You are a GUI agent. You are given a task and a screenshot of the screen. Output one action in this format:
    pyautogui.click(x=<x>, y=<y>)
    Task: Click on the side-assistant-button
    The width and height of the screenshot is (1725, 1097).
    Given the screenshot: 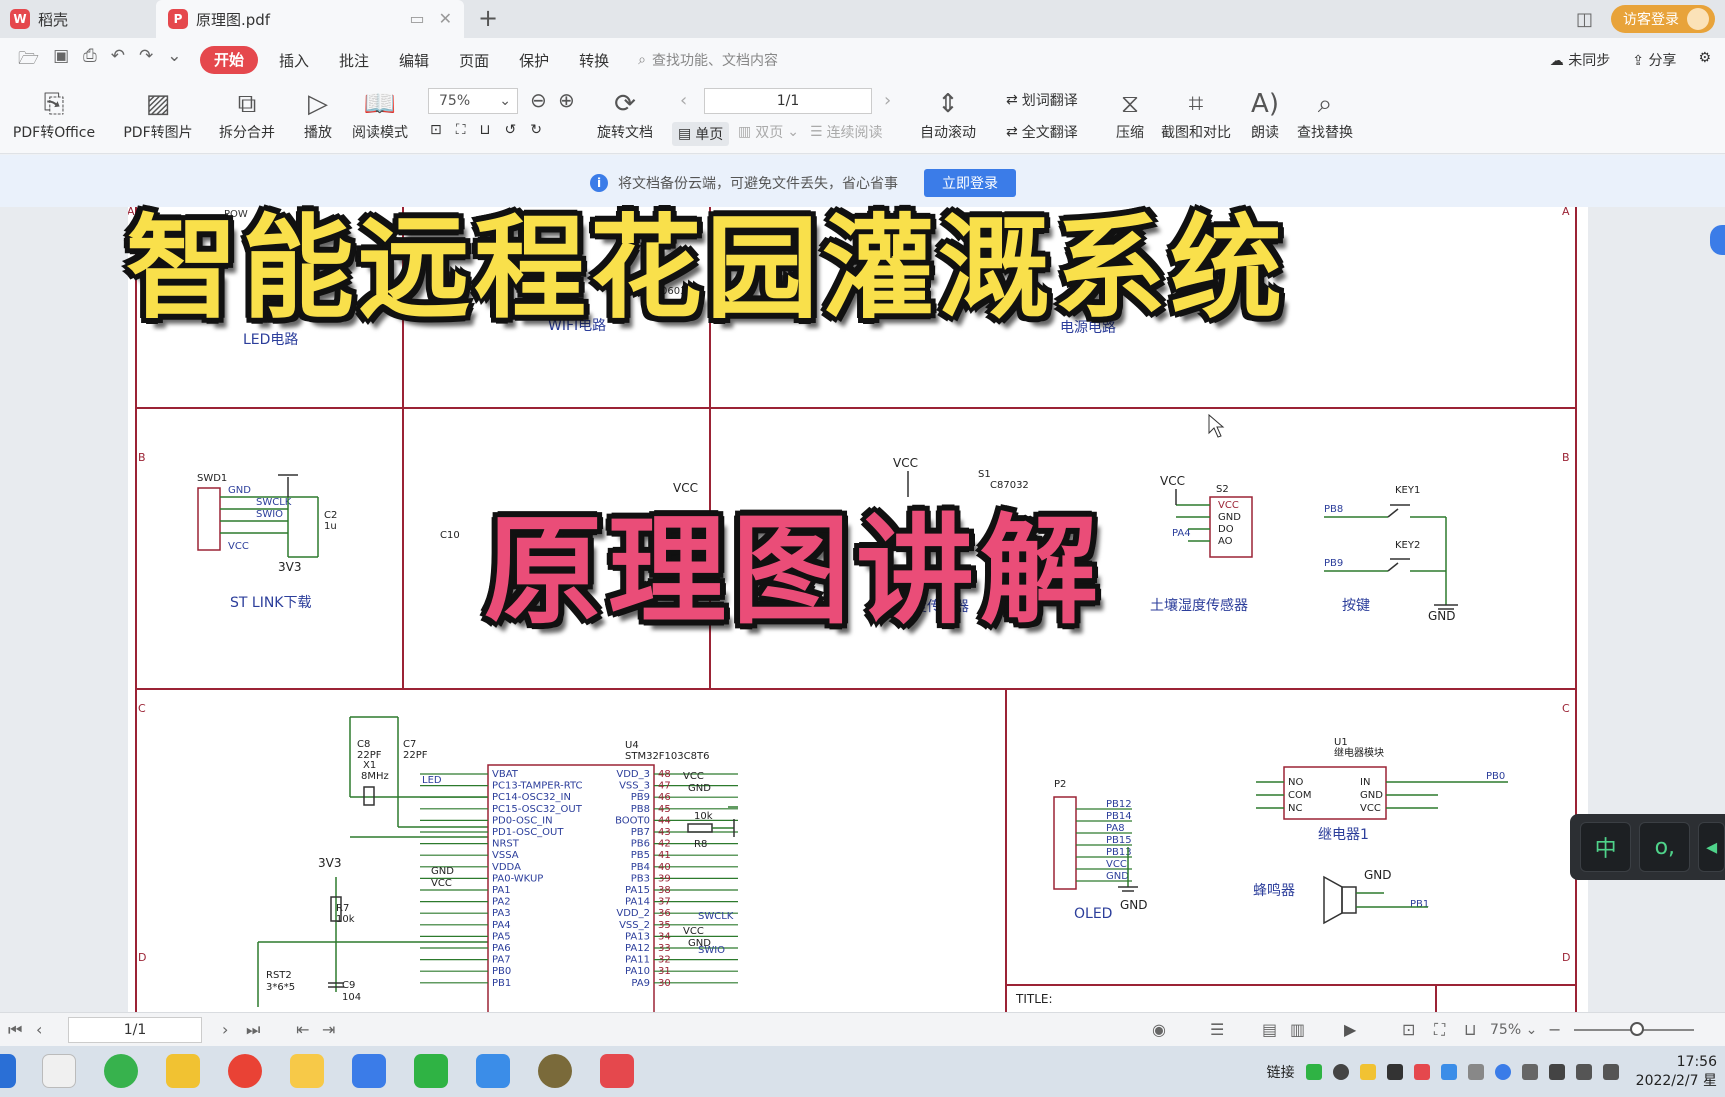 What is the action you would take?
    pyautogui.click(x=1717, y=240)
    